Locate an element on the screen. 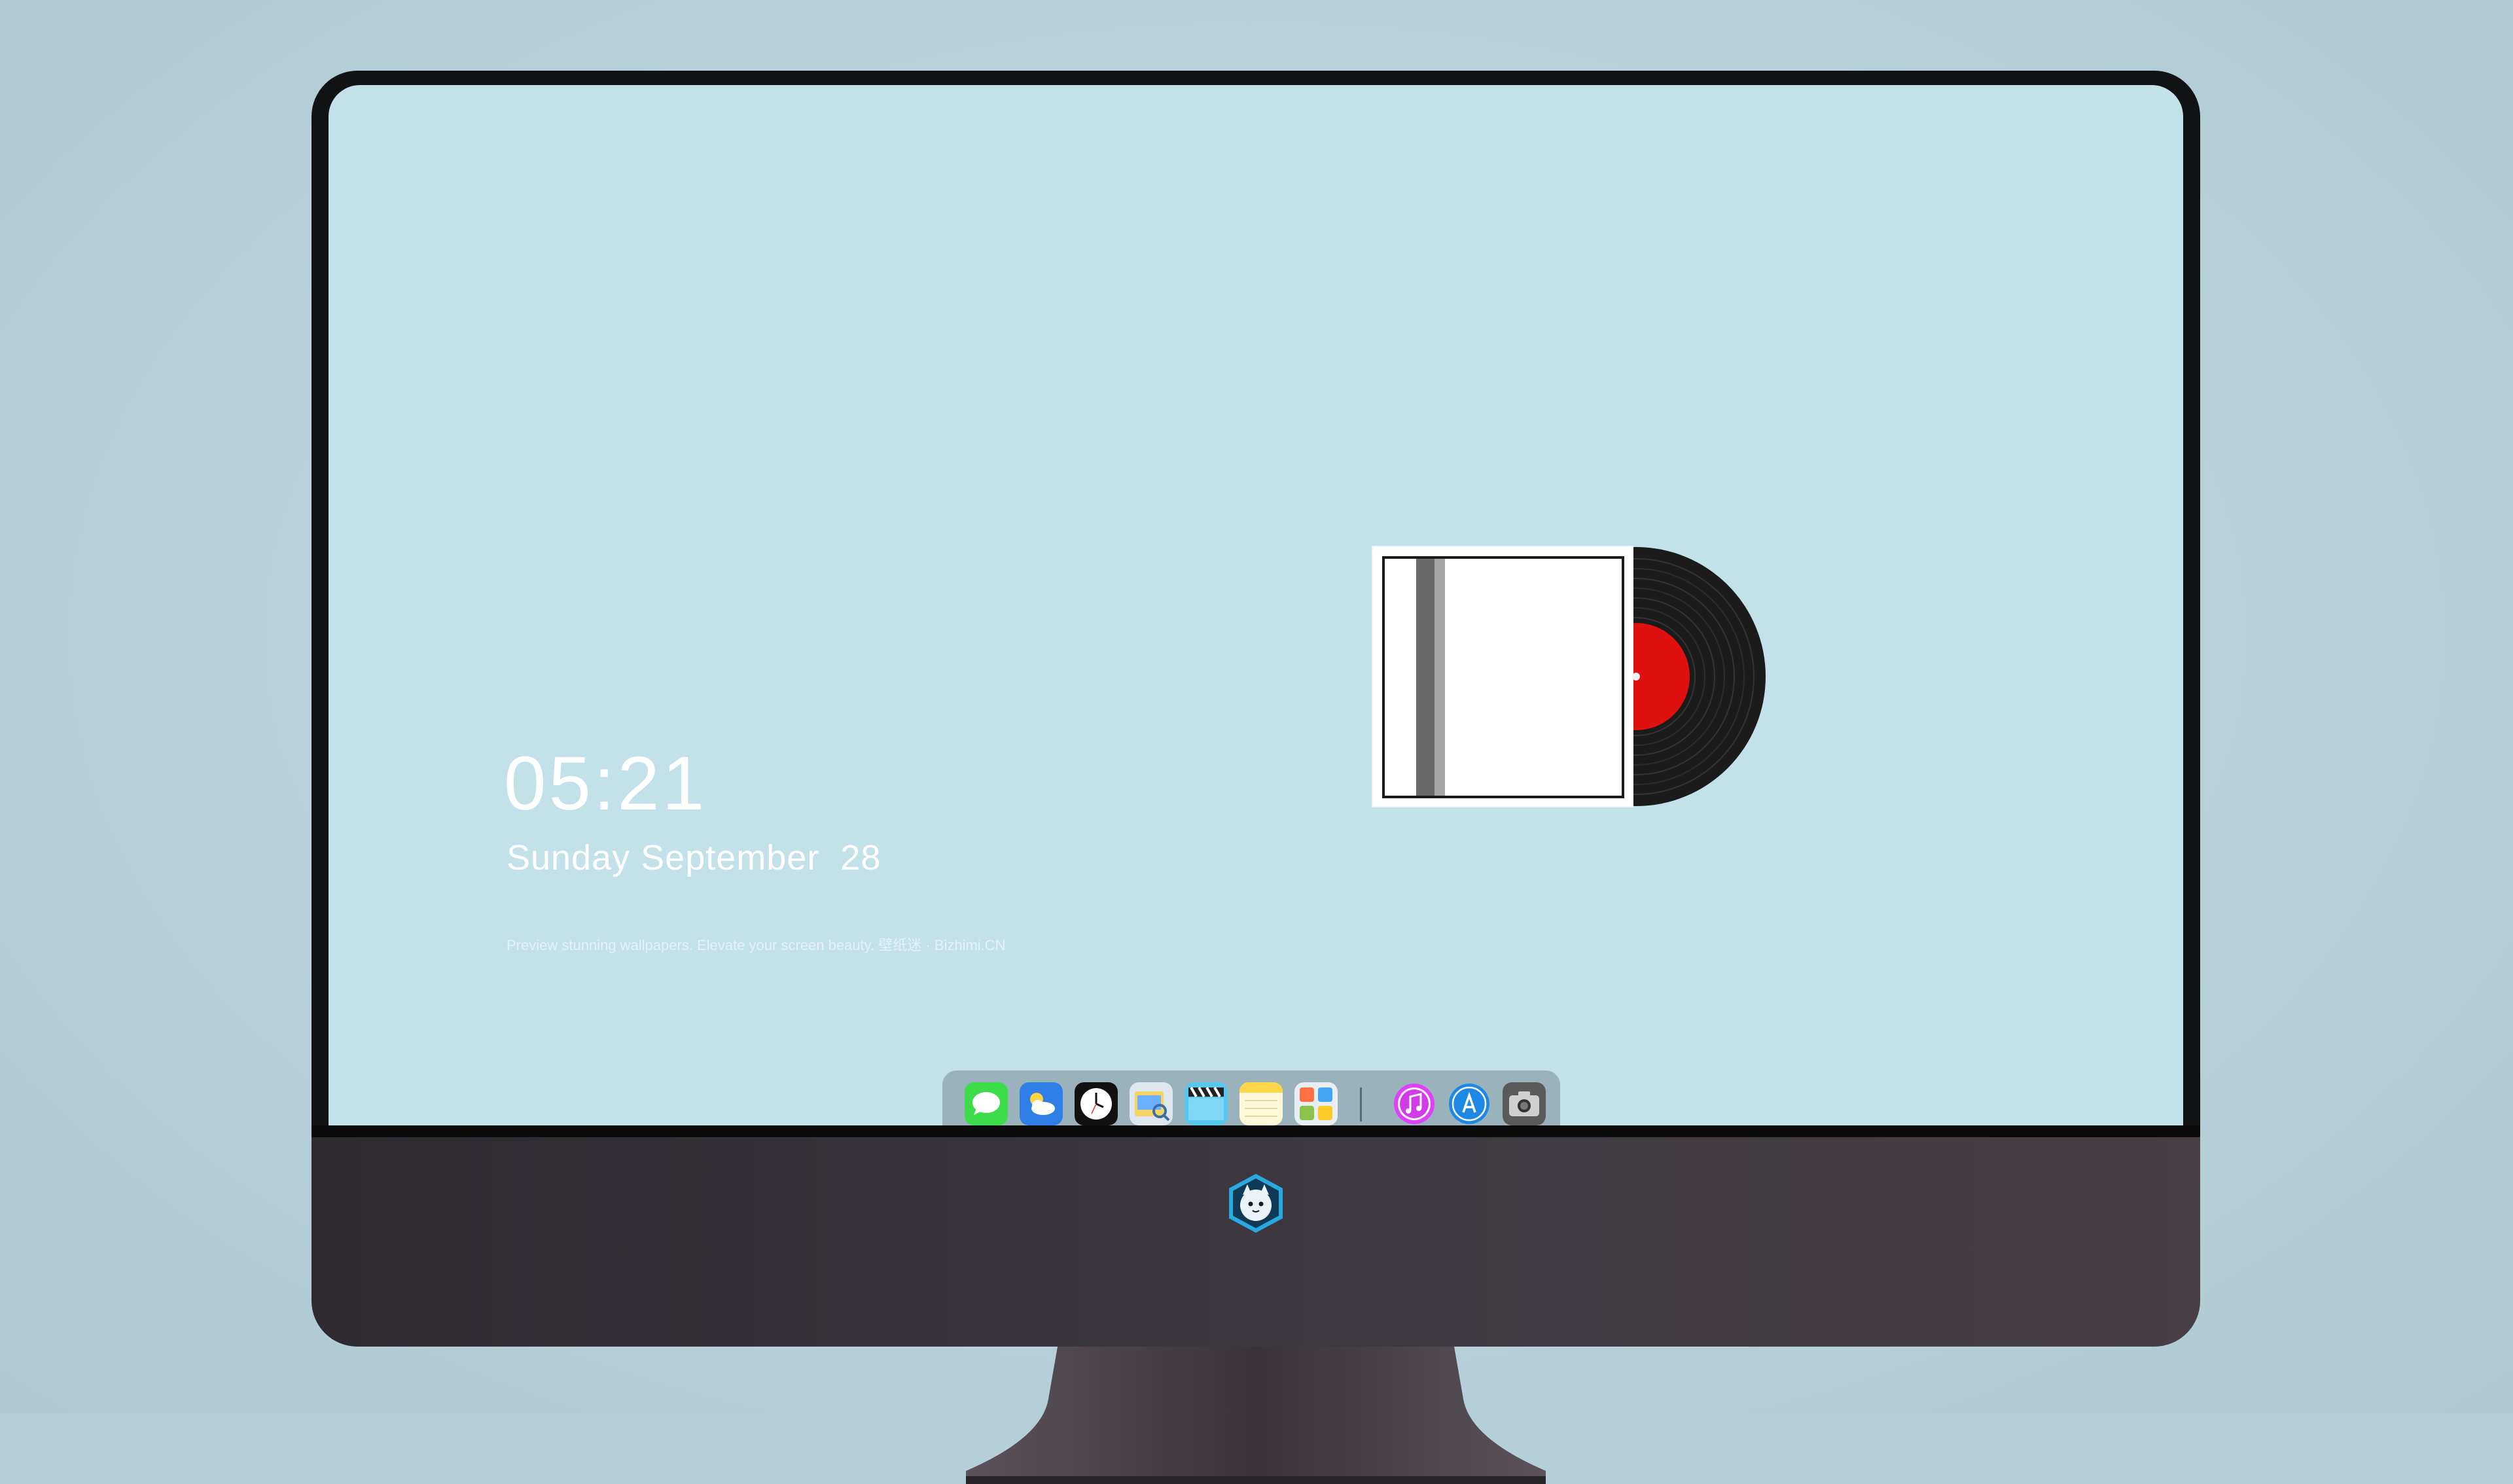  lockscreen-date: Sunday September 28 is located at coordinates (694, 858).